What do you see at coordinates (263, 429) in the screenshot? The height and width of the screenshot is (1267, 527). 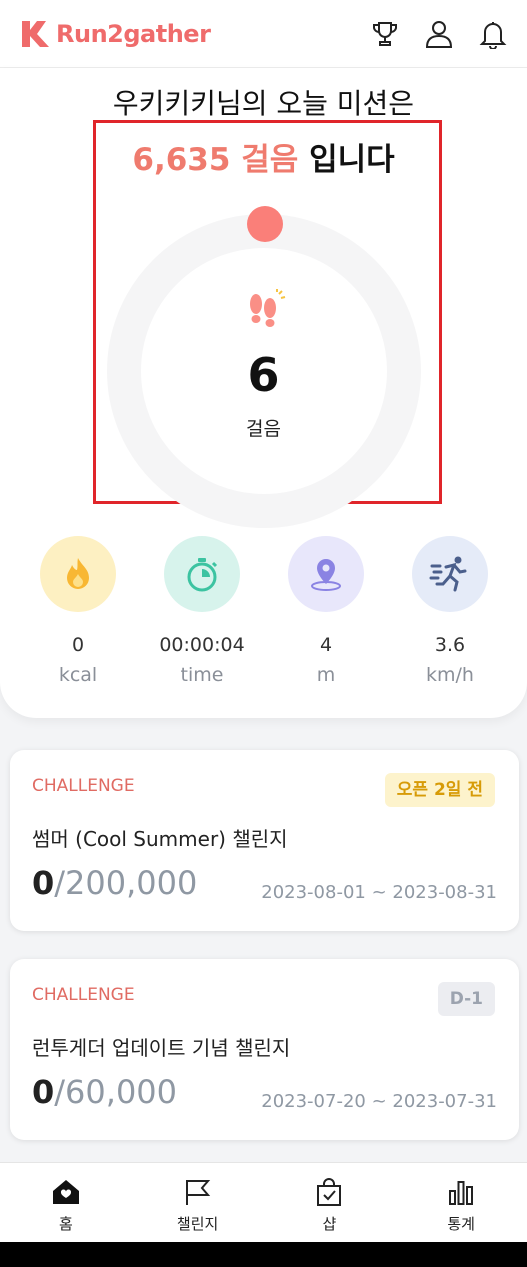 I see `step-unit-label: 걸음` at bounding box center [263, 429].